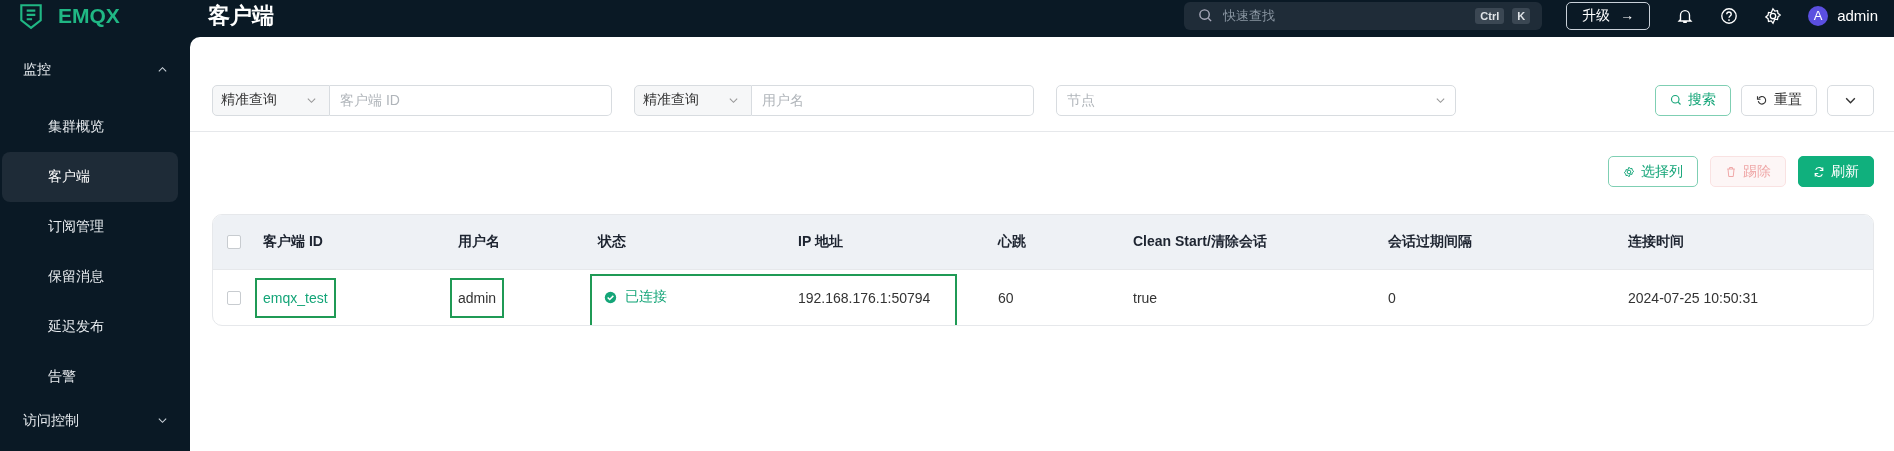  I want to click on key-hint: K, so click(1521, 15).